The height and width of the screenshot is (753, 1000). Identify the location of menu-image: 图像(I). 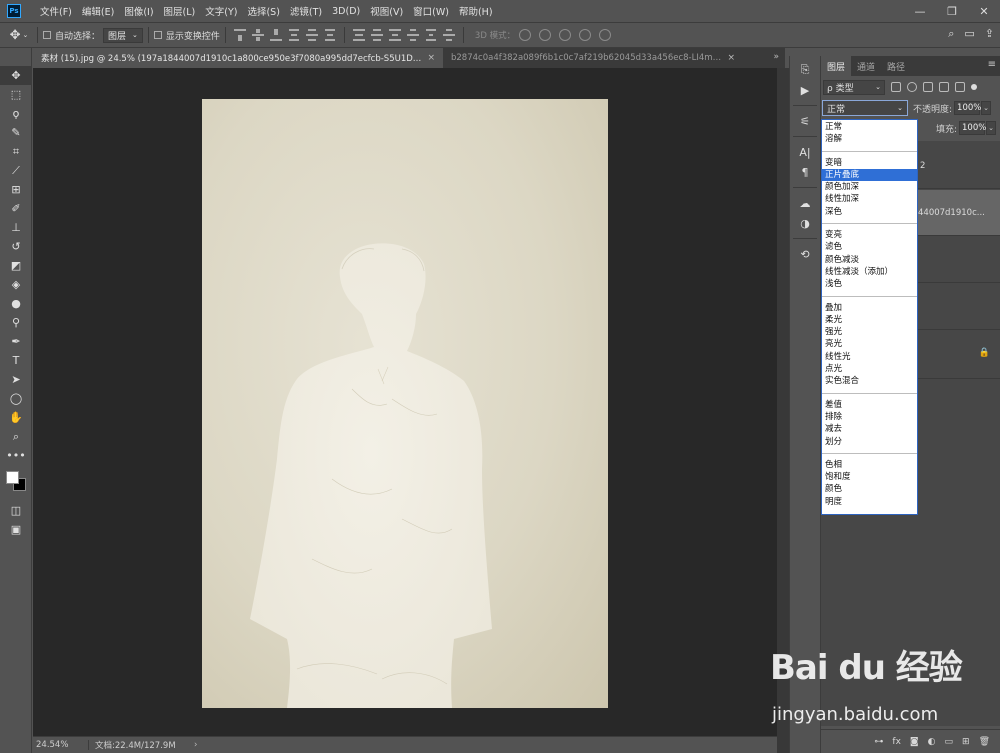
(138, 11).